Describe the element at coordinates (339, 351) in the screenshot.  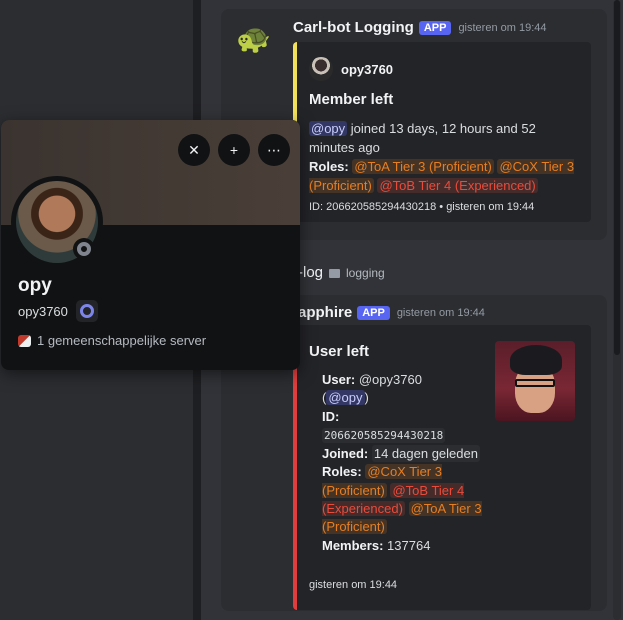
I see `embed-title: User left` at that location.